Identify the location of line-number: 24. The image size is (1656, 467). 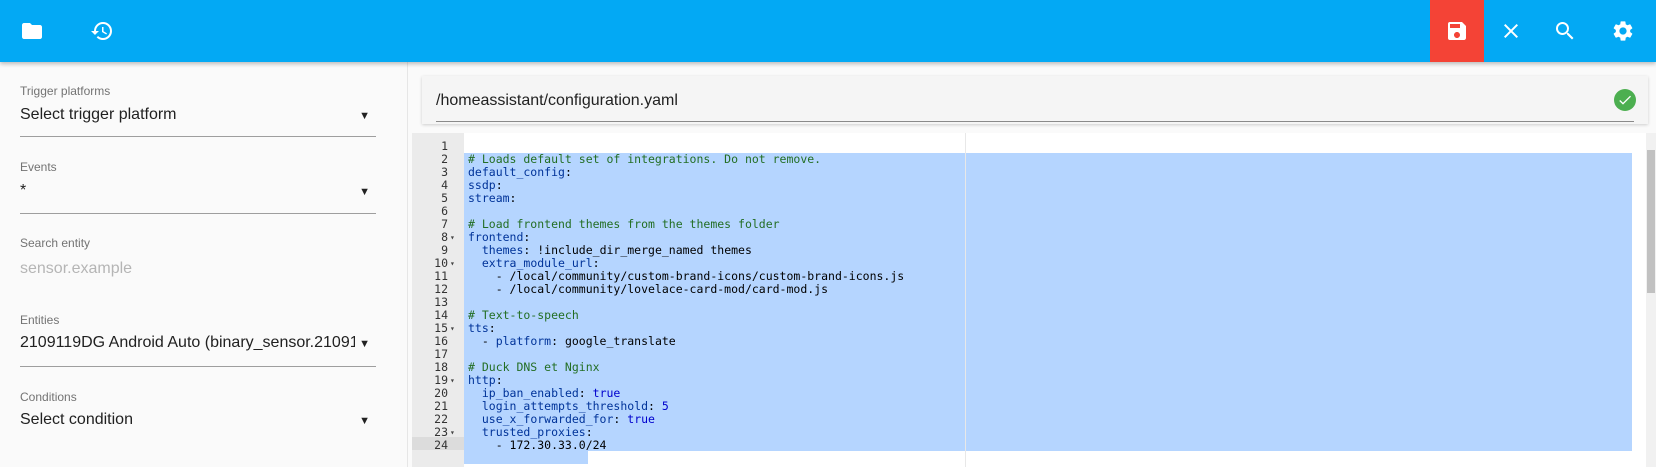
(441, 444).